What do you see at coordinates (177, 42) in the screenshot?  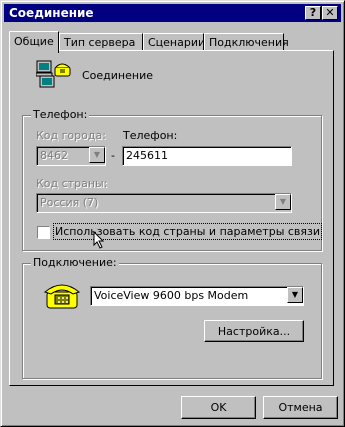 I see `tab-label: Сценарии` at bounding box center [177, 42].